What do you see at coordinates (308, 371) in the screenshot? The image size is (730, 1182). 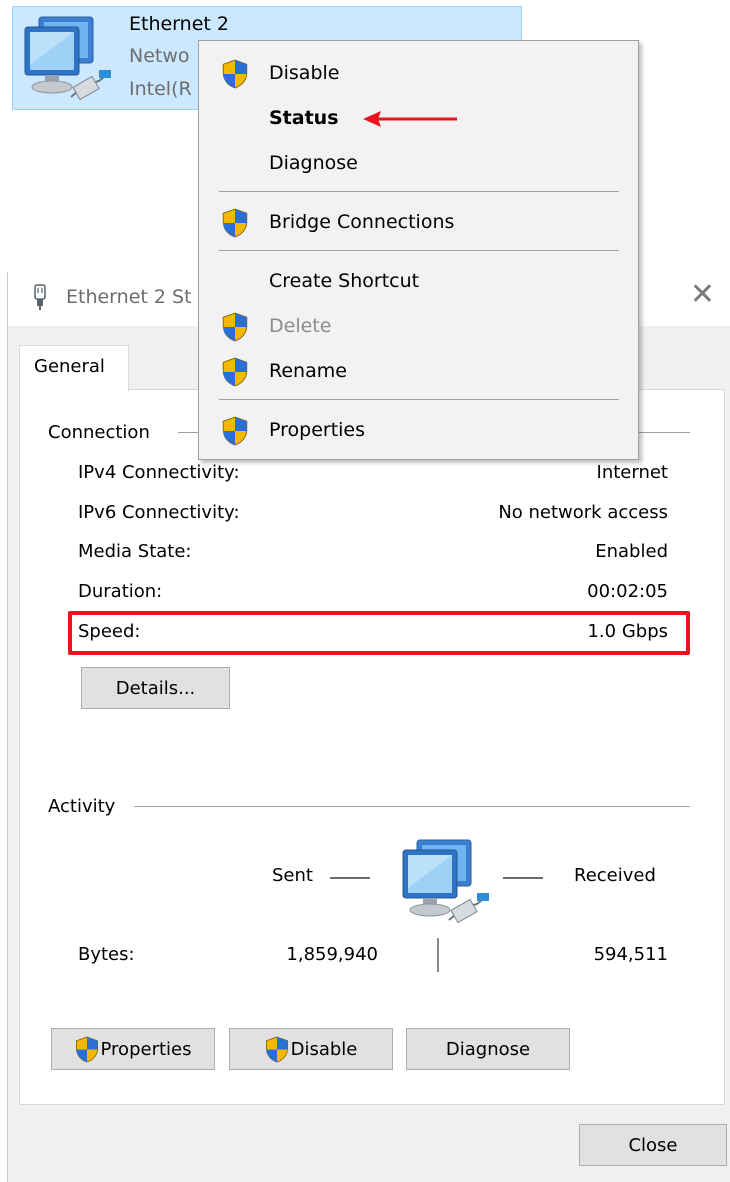 I see `menu-item-label: Rename` at bounding box center [308, 371].